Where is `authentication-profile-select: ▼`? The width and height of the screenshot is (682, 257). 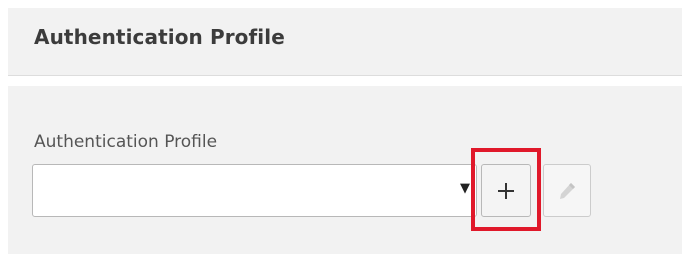 authentication-profile-select: ▼ is located at coordinates (254, 190).